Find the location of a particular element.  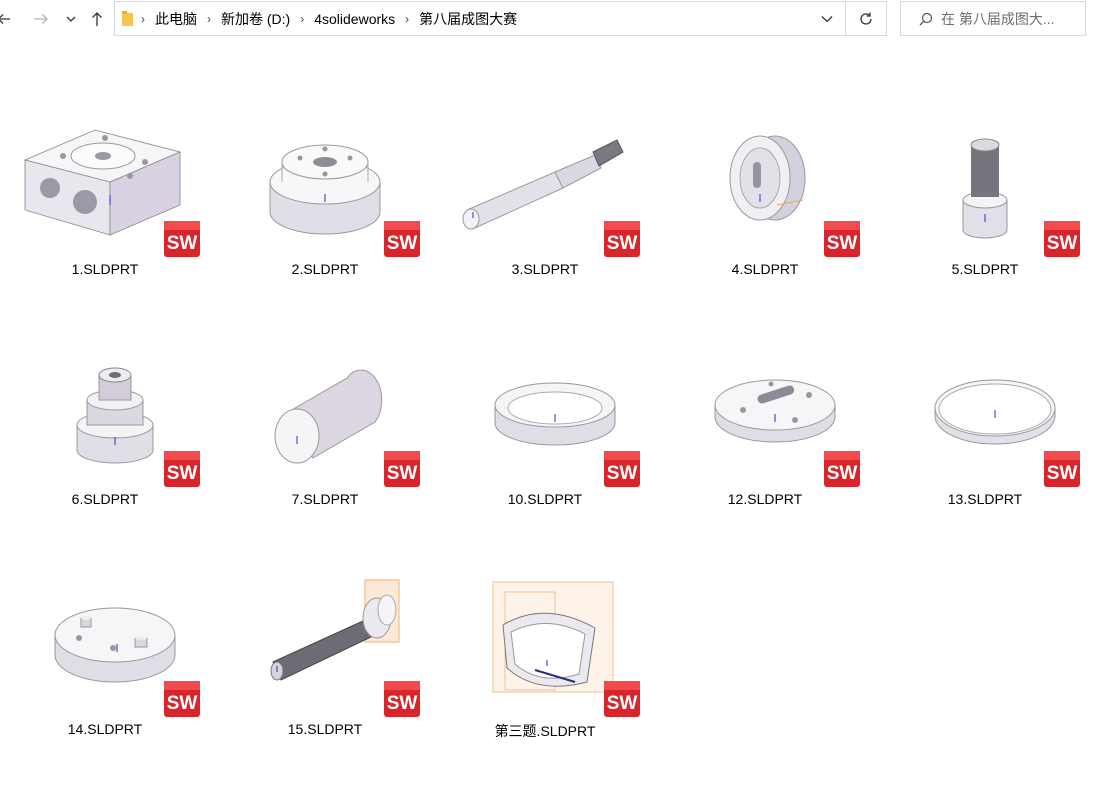

file-name: 12.SLDPRT is located at coordinates (765, 499).